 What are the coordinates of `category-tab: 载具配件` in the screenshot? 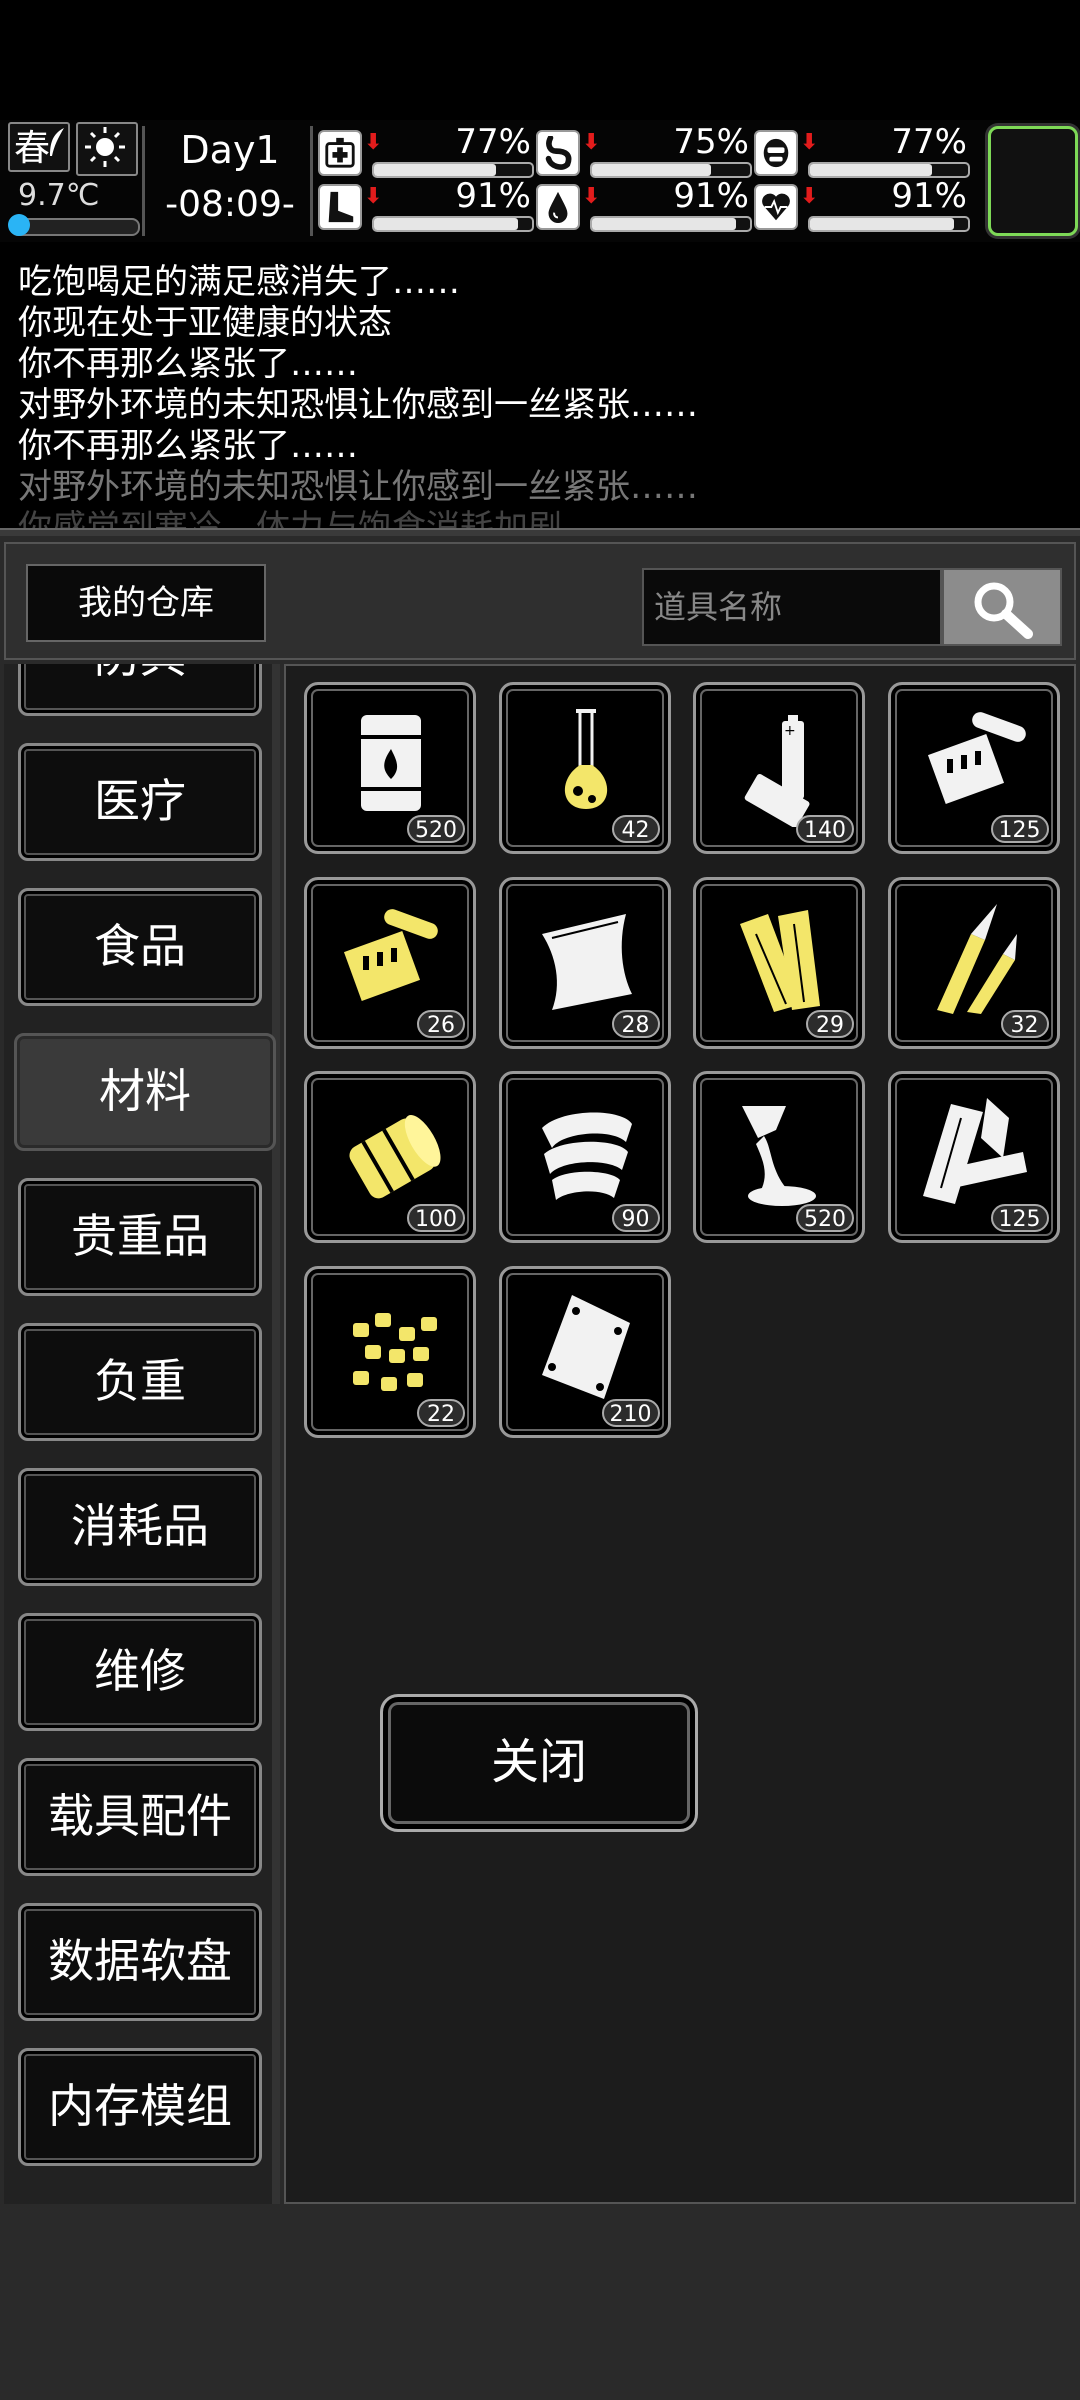 It's located at (140, 1817).